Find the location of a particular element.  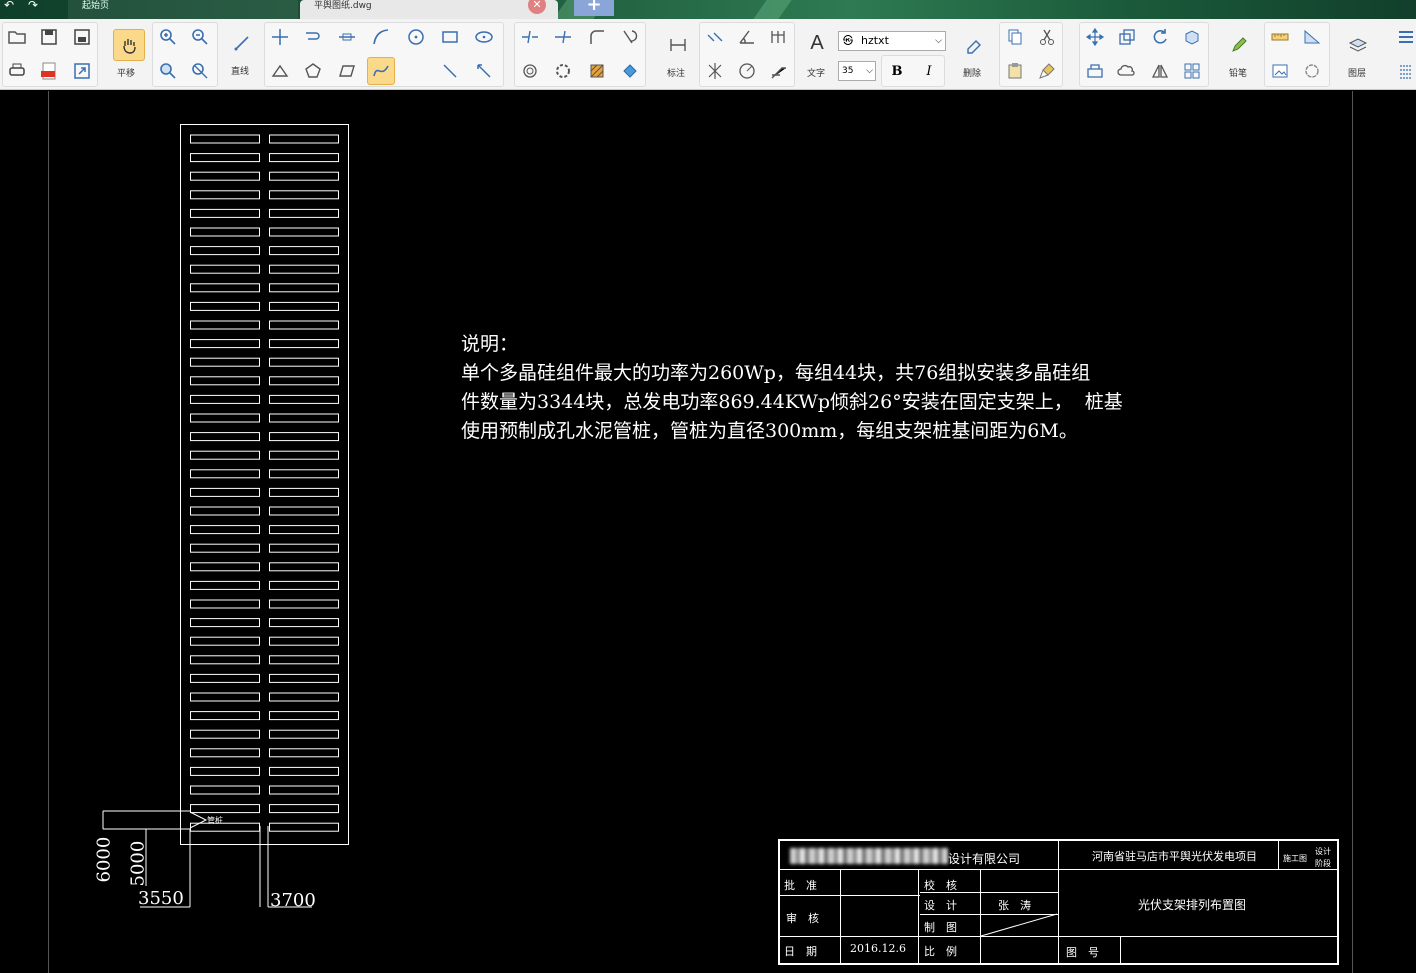

note-line: 单个多晶硅组件最大的功率为260Wp，每组44块，共76组拟安装多晶硅组 is located at coordinates (776, 373).